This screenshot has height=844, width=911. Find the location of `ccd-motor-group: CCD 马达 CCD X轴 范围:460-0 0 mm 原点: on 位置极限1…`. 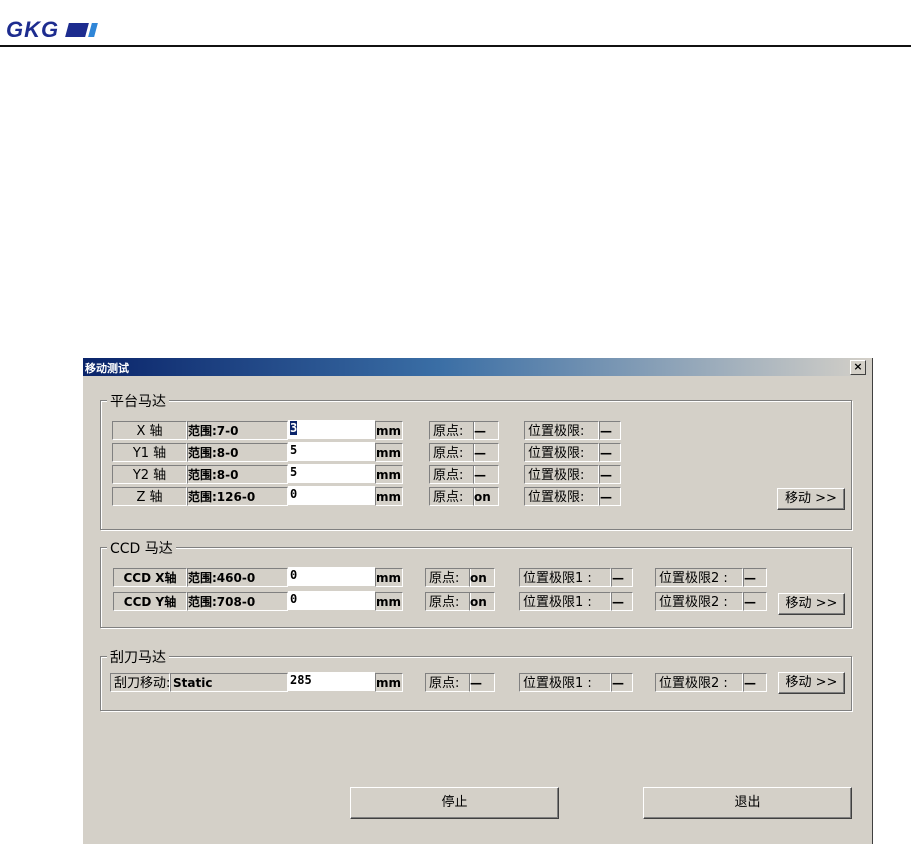

ccd-motor-group: CCD 马达 CCD X轴 范围:460-0 0 mm 原点: on 位置极限1… is located at coordinates (476, 583).